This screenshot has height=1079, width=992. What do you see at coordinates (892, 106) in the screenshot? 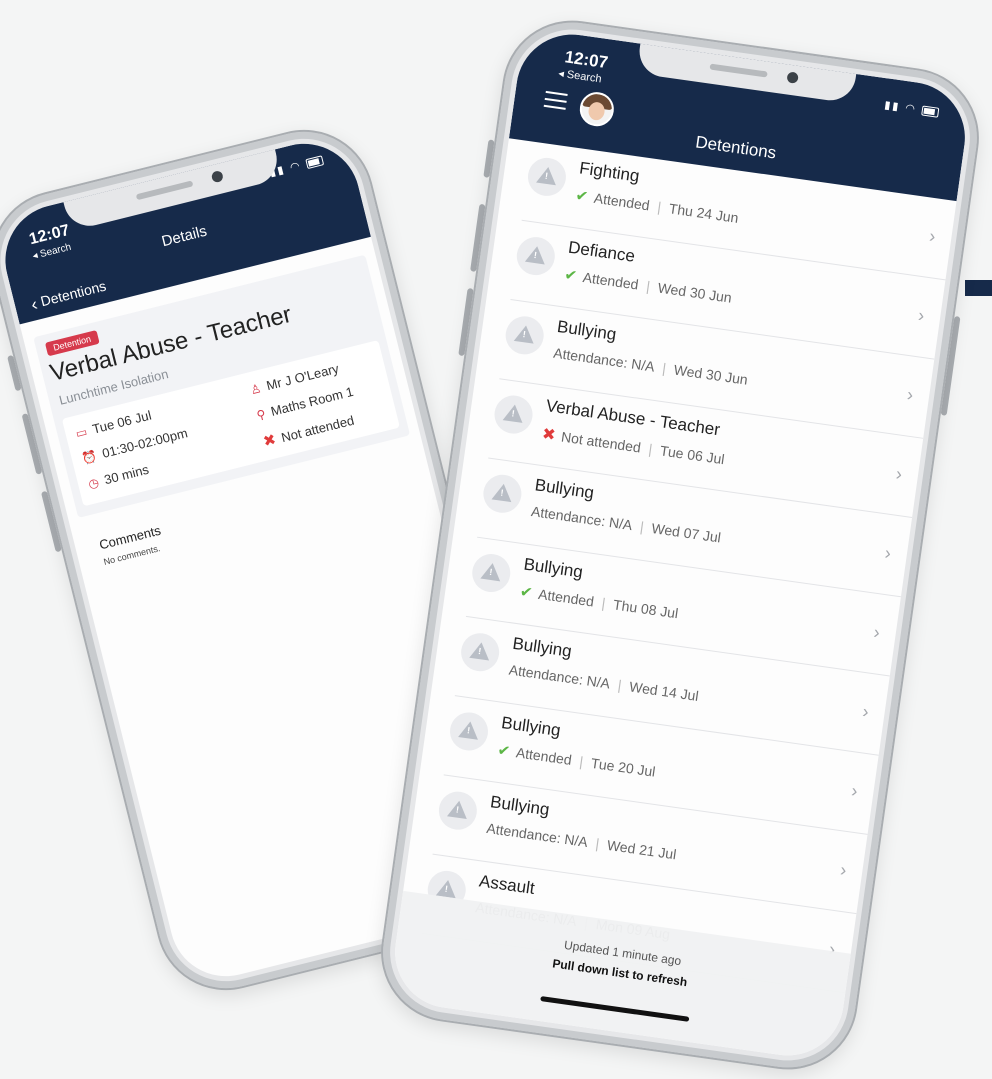
I see `signal-icon: ▮▮` at bounding box center [892, 106].